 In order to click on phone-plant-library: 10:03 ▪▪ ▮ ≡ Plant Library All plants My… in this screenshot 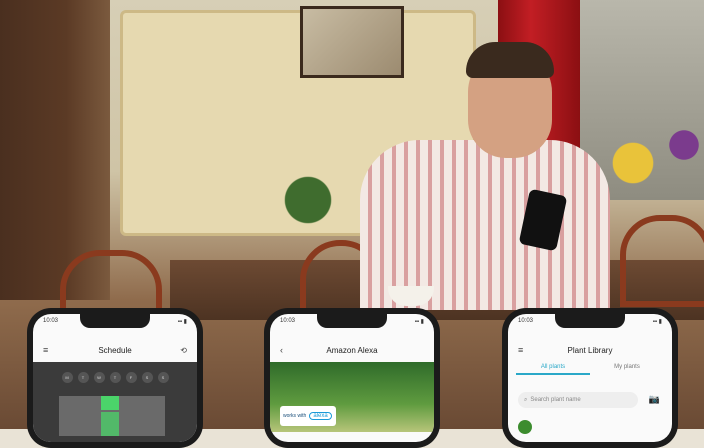, I will do `click(590, 378)`.